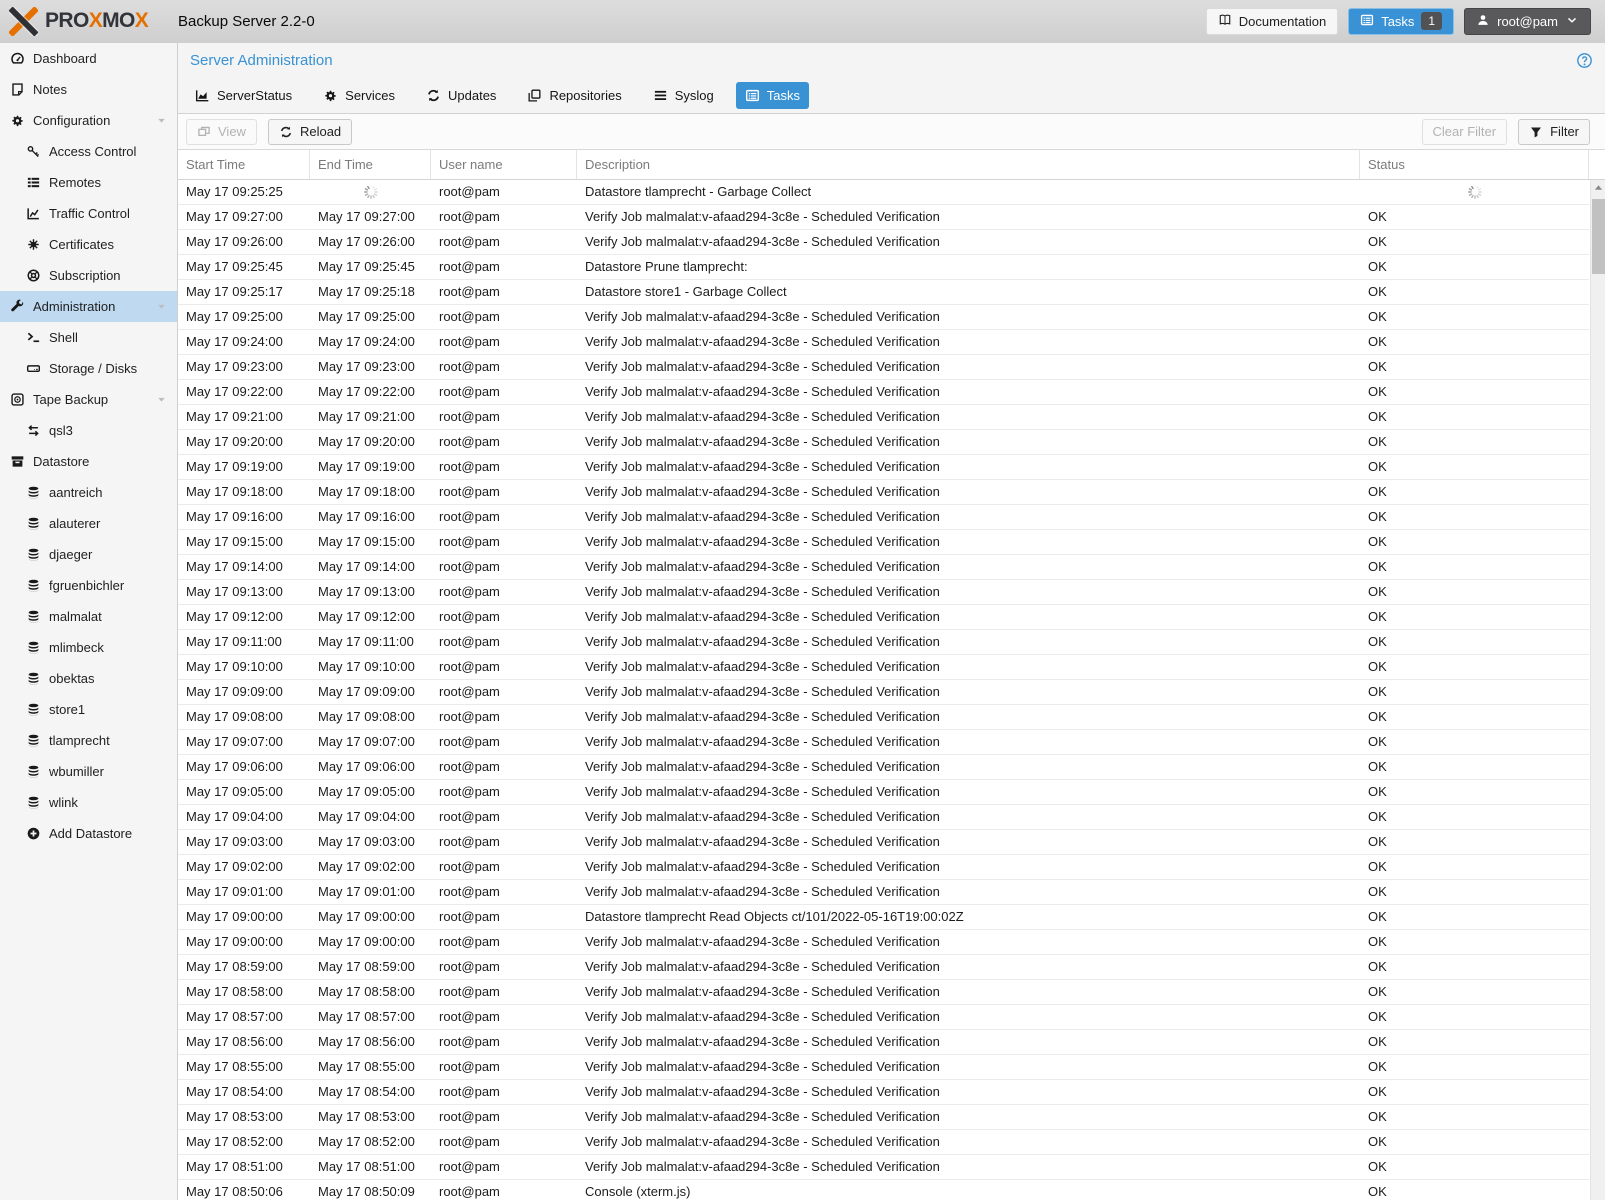 The width and height of the screenshot is (1605, 1200). What do you see at coordinates (88, 461) in the screenshot?
I see `sidebar-item-datastore: Datastore` at bounding box center [88, 461].